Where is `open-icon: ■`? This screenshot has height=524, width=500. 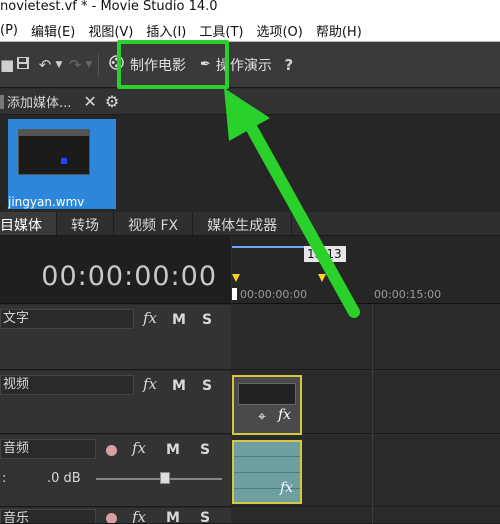
open-icon: ■ is located at coordinates (7, 65).